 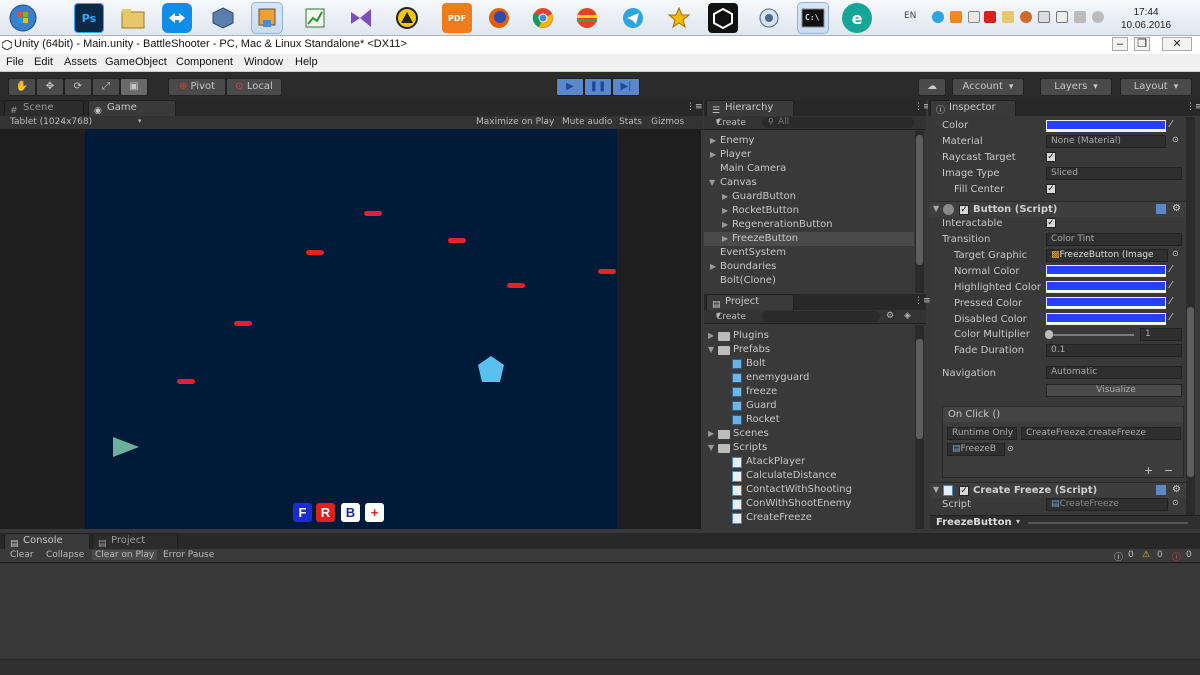 What do you see at coordinates (956, 17) in the screenshot?
I see `media-tray-icon` at bounding box center [956, 17].